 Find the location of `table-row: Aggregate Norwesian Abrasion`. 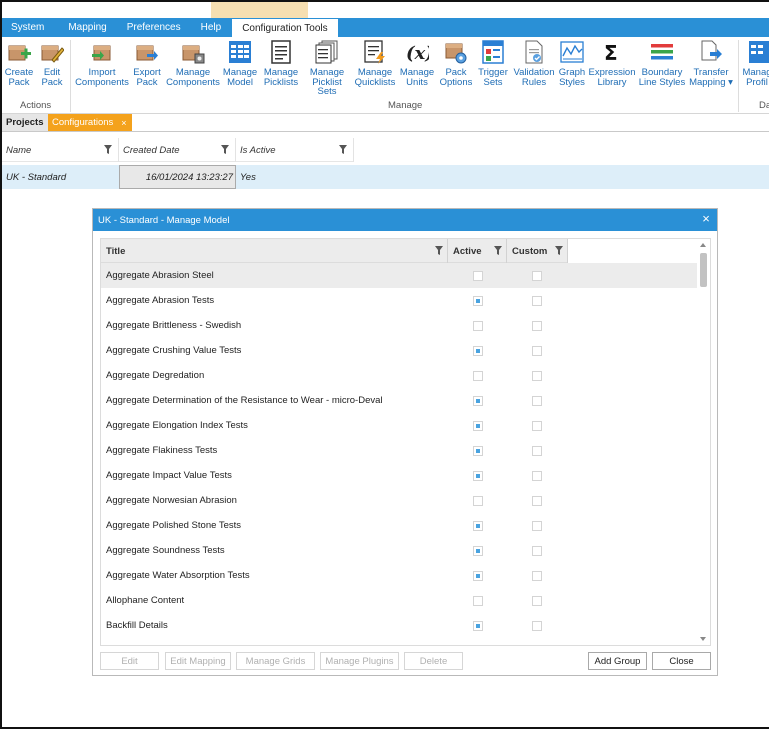

table-row: Aggregate Norwesian Abrasion is located at coordinates (399, 500).